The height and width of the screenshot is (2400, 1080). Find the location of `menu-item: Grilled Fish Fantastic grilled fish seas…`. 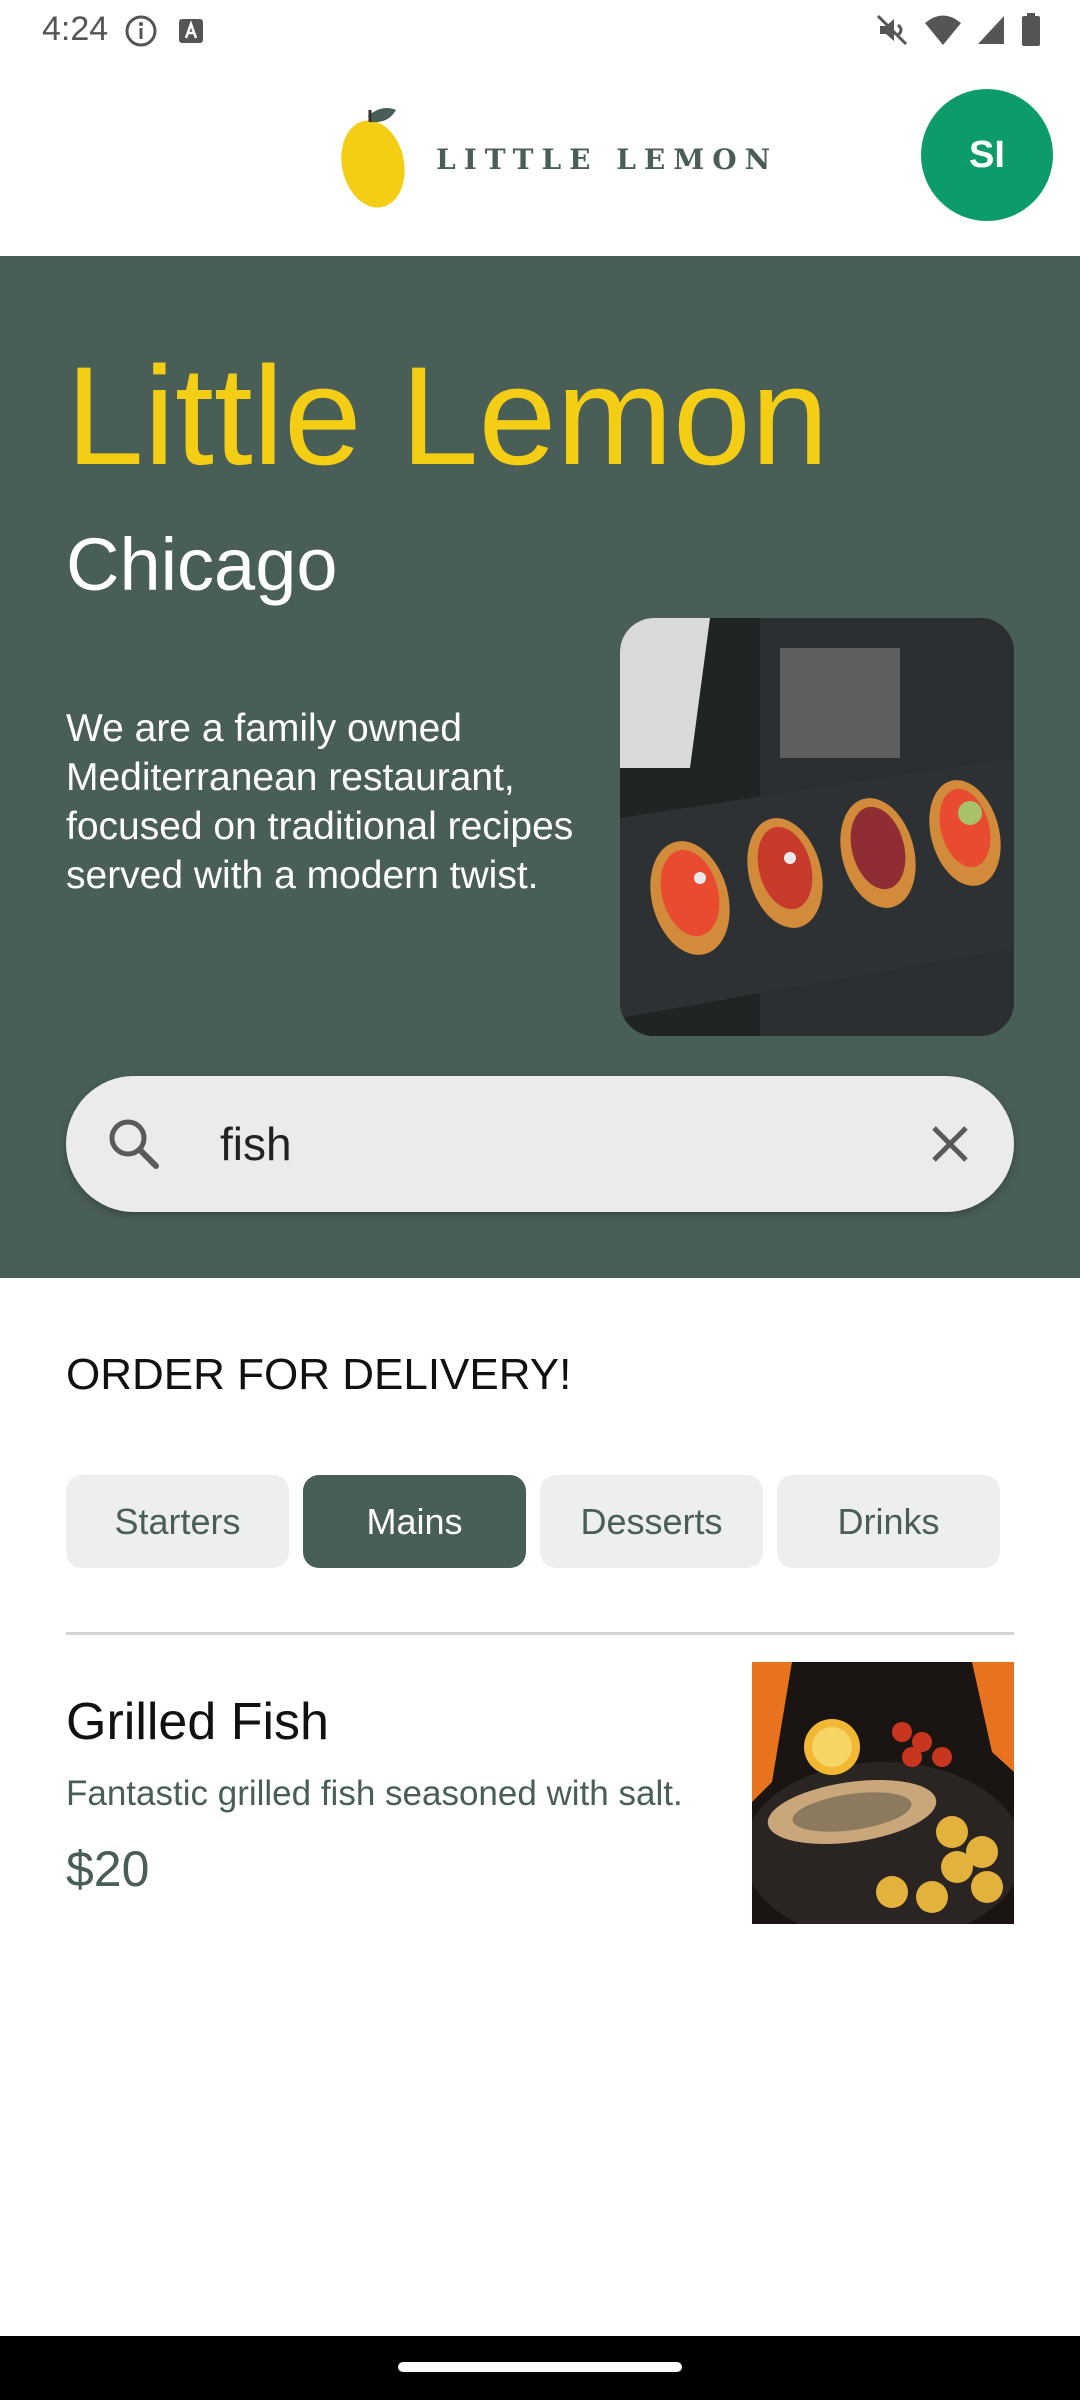

menu-item: Grilled Fish Fantastic grilled fish seas… is located at coordinates (540, 1793).